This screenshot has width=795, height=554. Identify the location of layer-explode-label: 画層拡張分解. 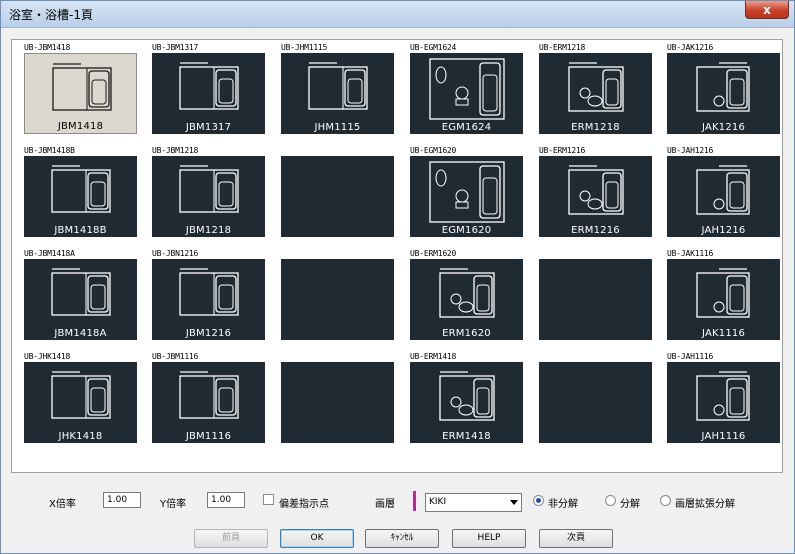
(705, 504).